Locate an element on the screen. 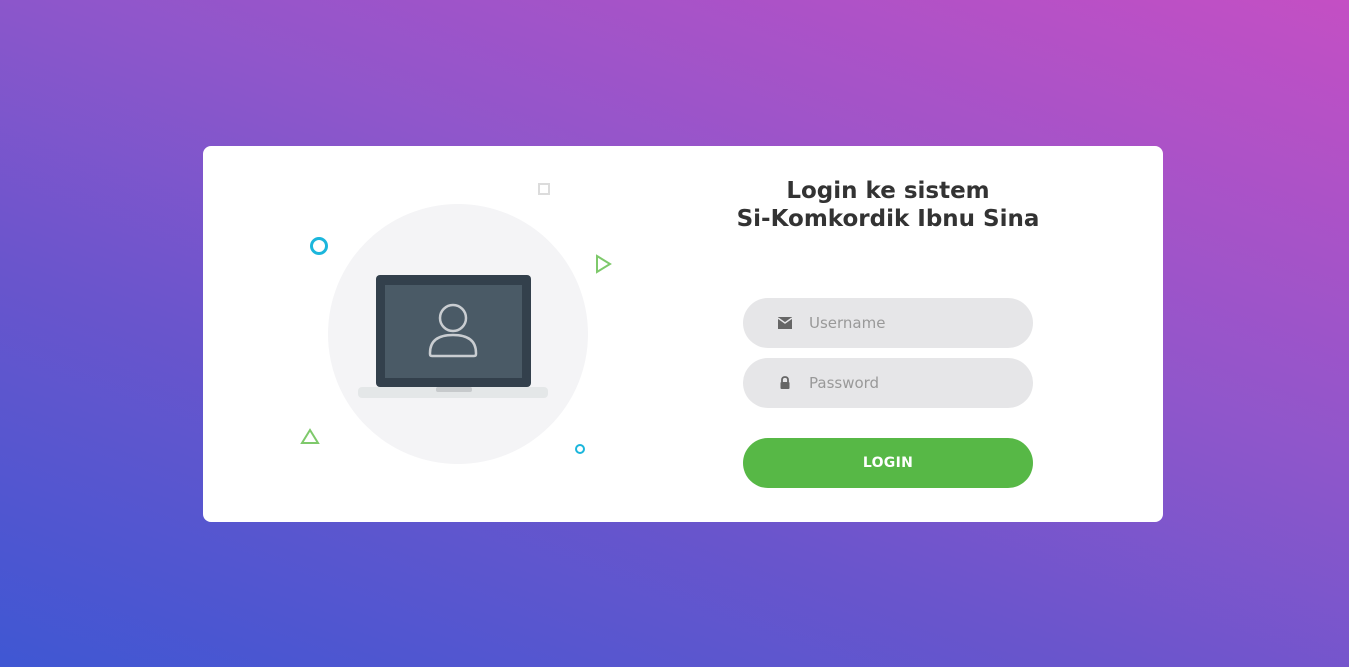  login-title: Login ke sistem Si-Komkordik Ibnu Sina is located at coordinates (888, 205).